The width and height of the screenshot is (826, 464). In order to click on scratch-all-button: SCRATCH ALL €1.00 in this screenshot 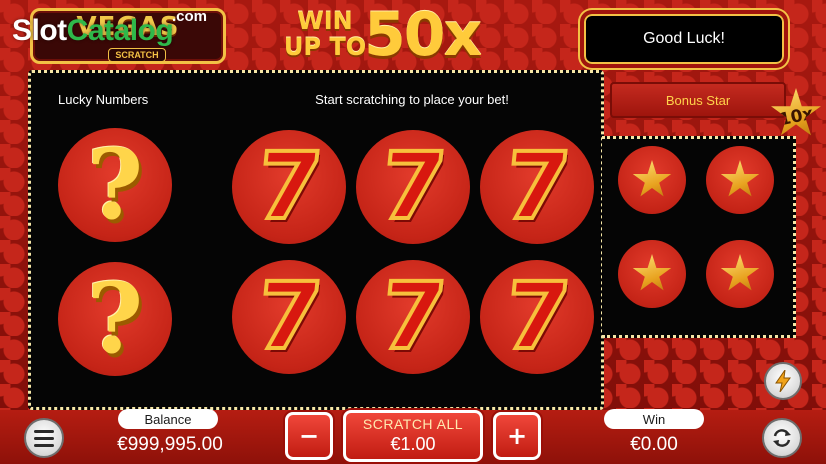, I will do `click(413, 436)`.